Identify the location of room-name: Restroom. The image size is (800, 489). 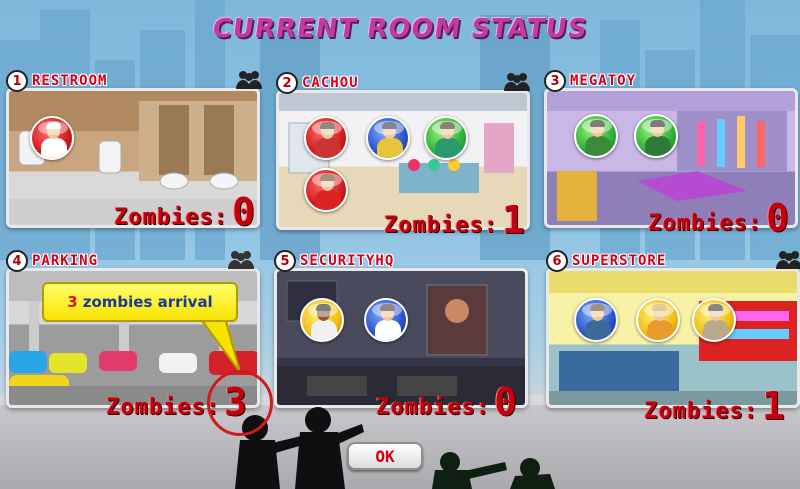
(70, 81).